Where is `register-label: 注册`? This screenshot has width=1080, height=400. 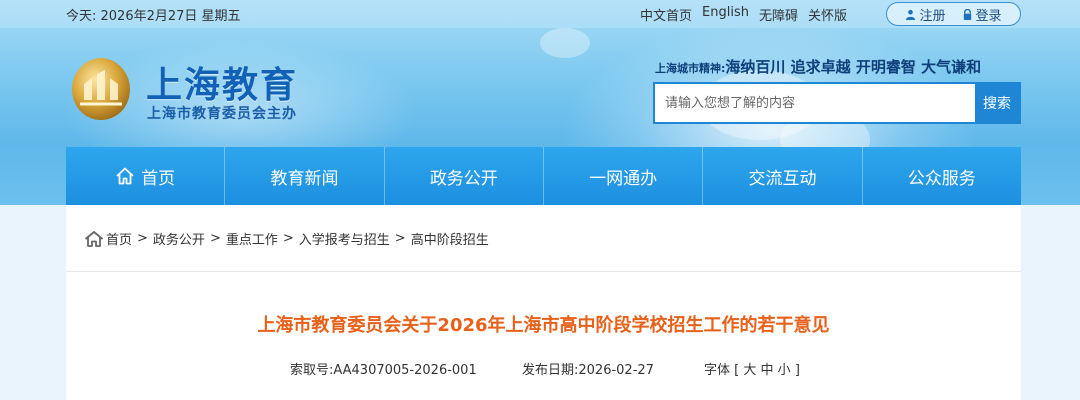
register-label: 注册 is located at coordinates (932, 16).